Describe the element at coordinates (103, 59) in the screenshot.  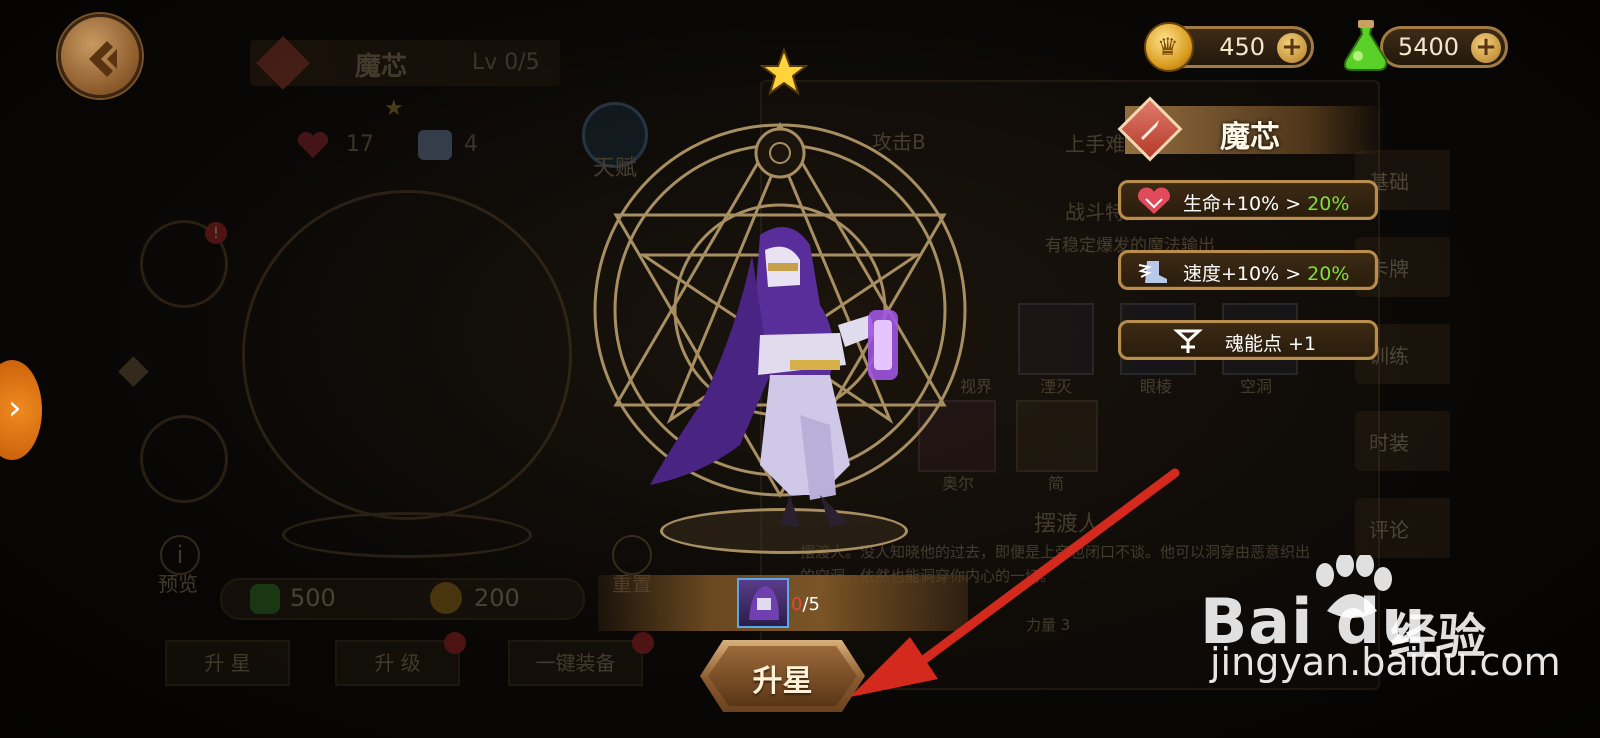
I see `back-arrow-icon` at that location.